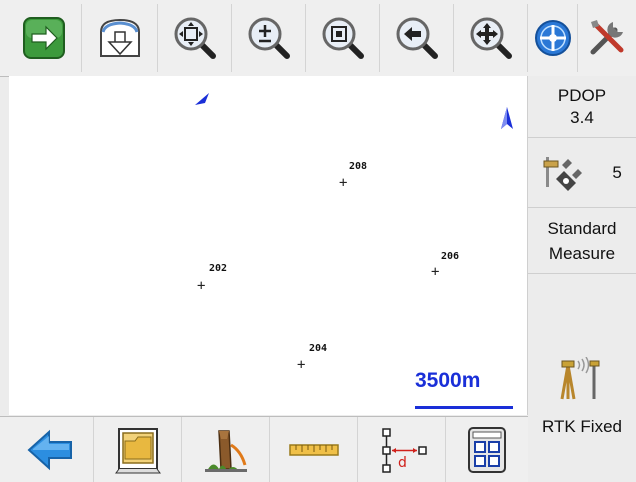 The image size is (636, 482). What do you see at coordinates (464, 407) in the screenshot?
I see `scale-bar` at bounding box center [464, 407].